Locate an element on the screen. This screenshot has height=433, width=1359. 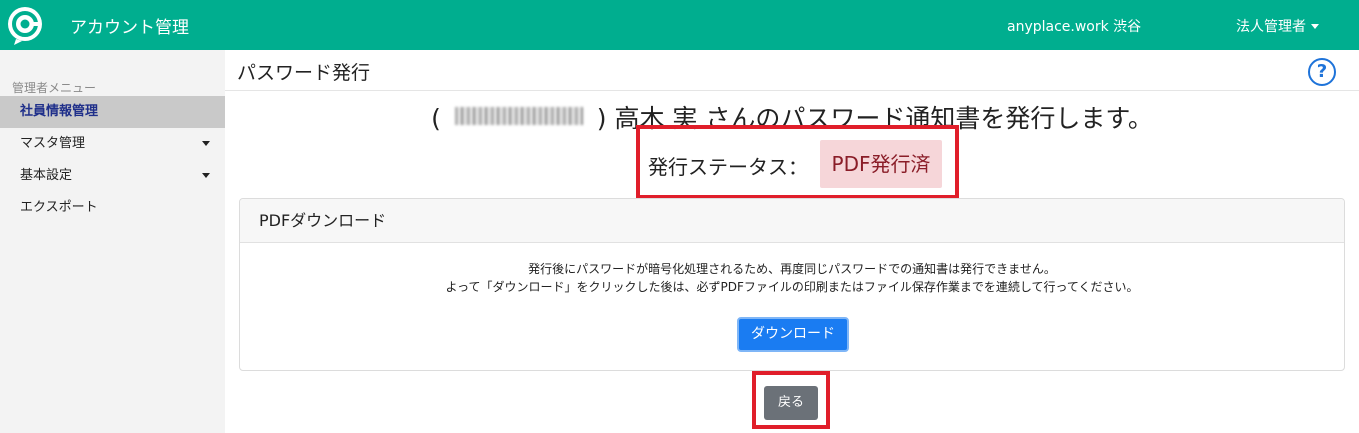
status-highlight: 発行ステータス： PDF発行済 is located at coordinates (797, 162).